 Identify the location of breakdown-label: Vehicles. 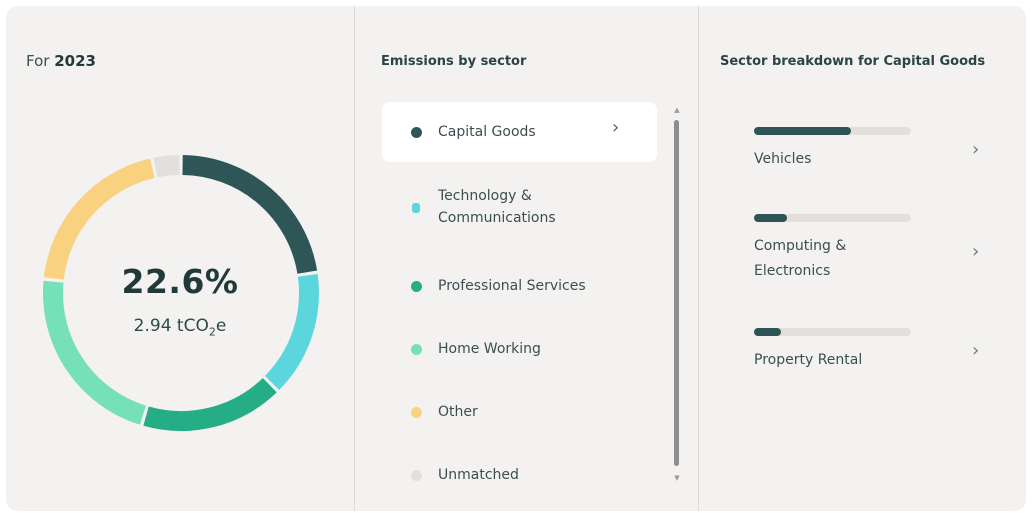
(783, 159).